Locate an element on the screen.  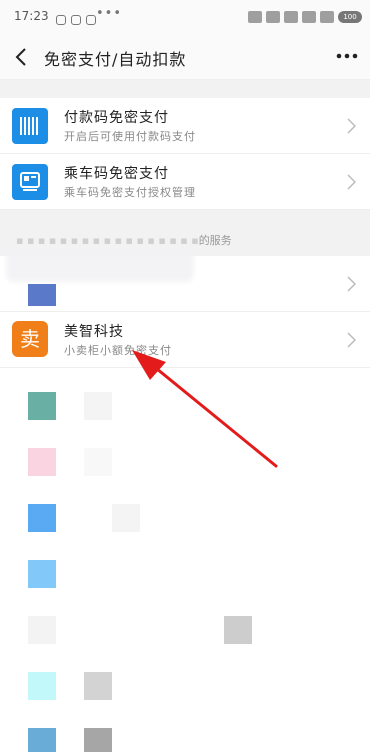
item-subtitle: 开启后可使用付款码支付 is located at coordinates (130, 136).